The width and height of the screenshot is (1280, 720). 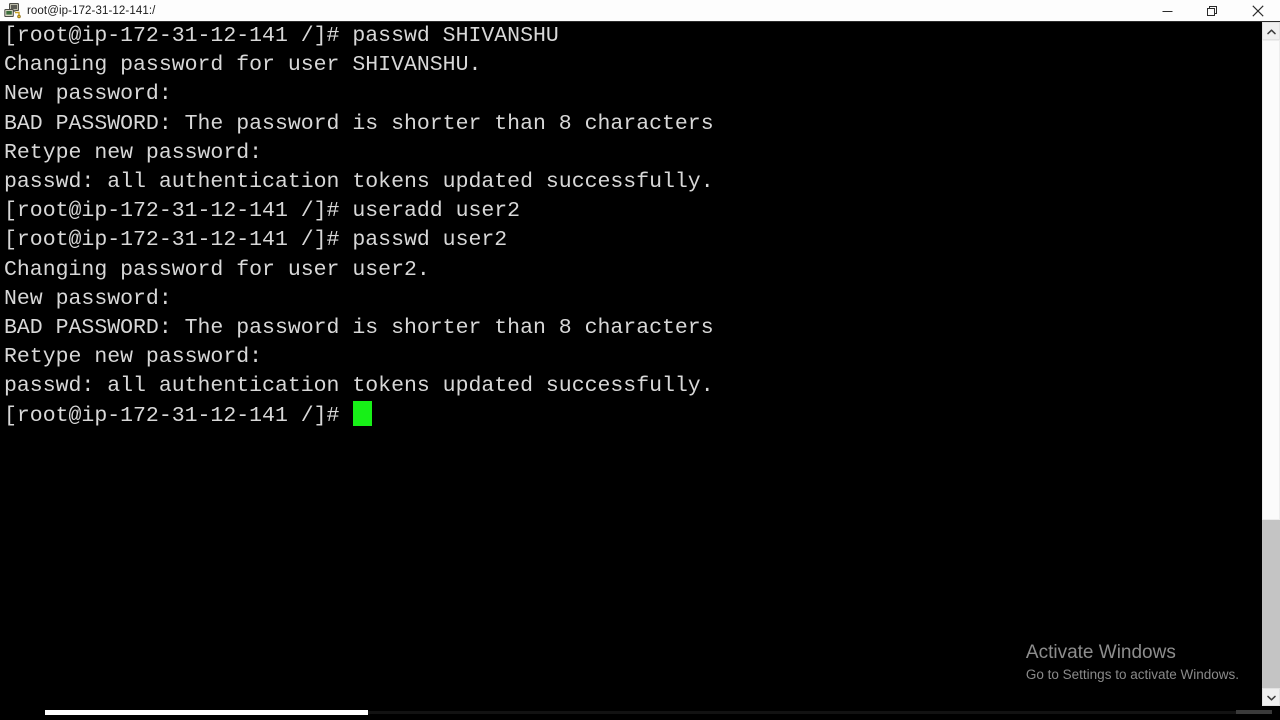 I want to click on terminal-prompt-text: [root@ip-172-31-12-141 /]#, so click(x=178, y=416).